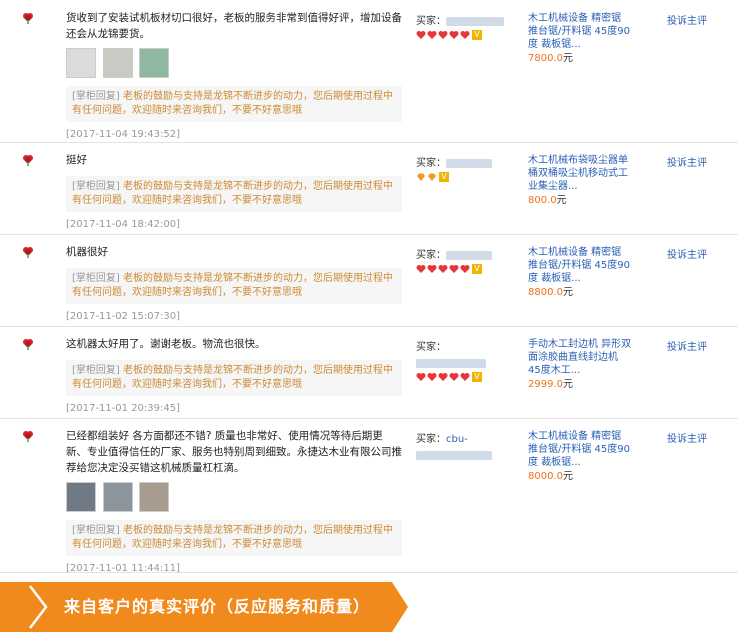  I want to click on buyer-credit-icons: V, so click(466, 178).